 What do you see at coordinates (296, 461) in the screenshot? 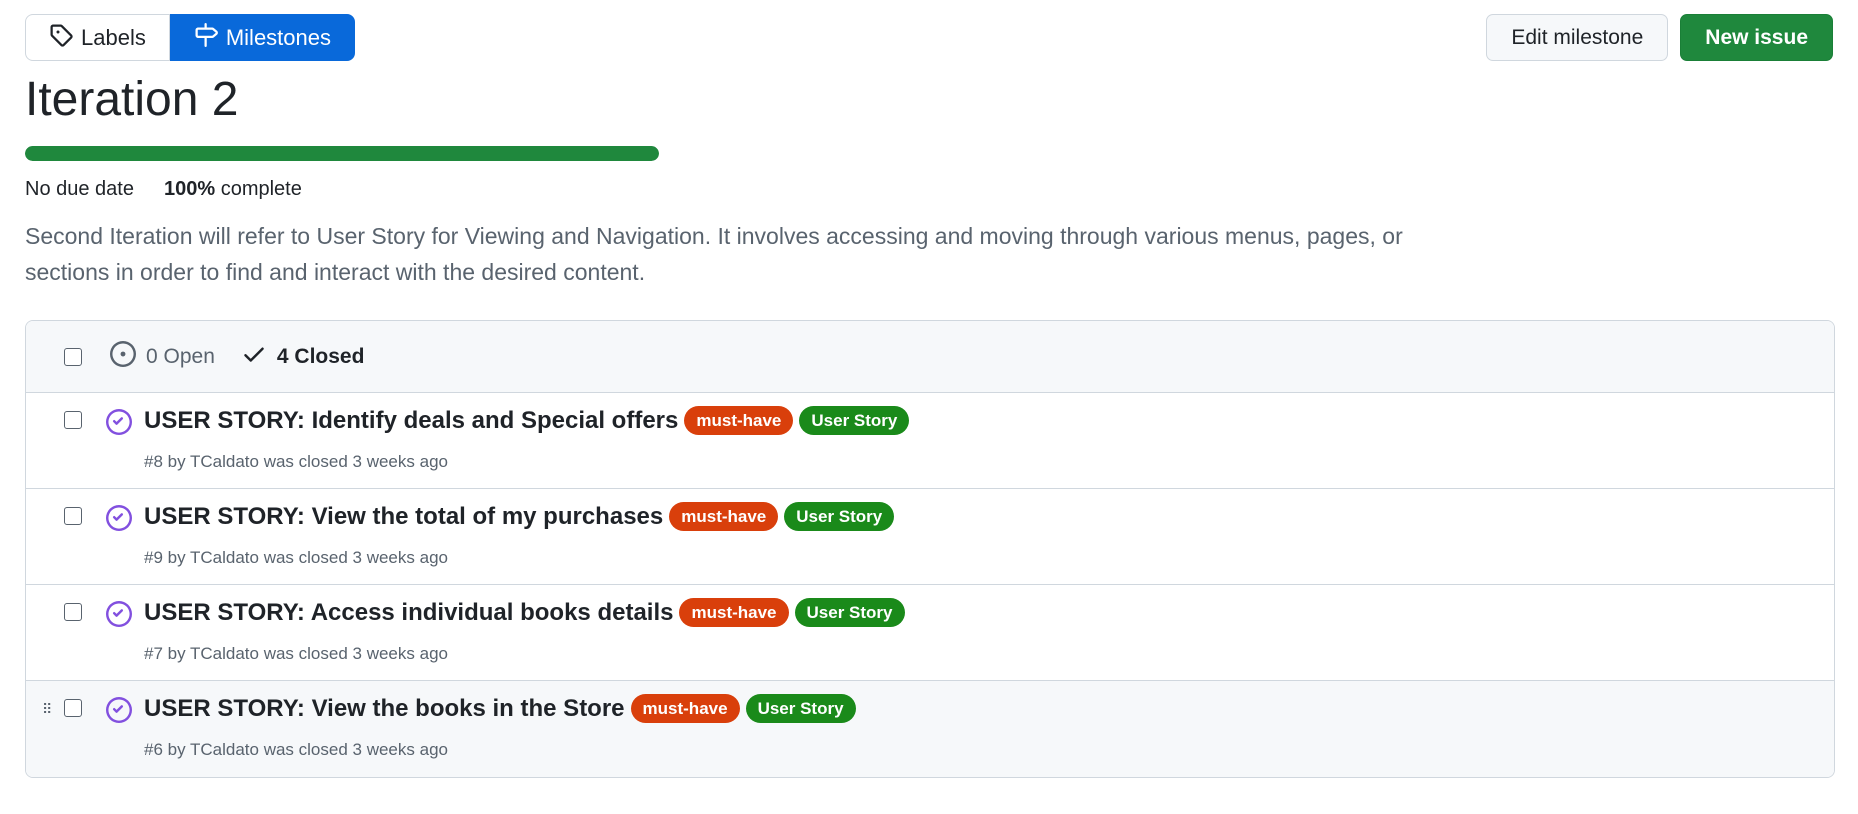
I see `issue-meta: #8 by TCaldato was closed 3 weeks ago` at bounding box center [296, 461].